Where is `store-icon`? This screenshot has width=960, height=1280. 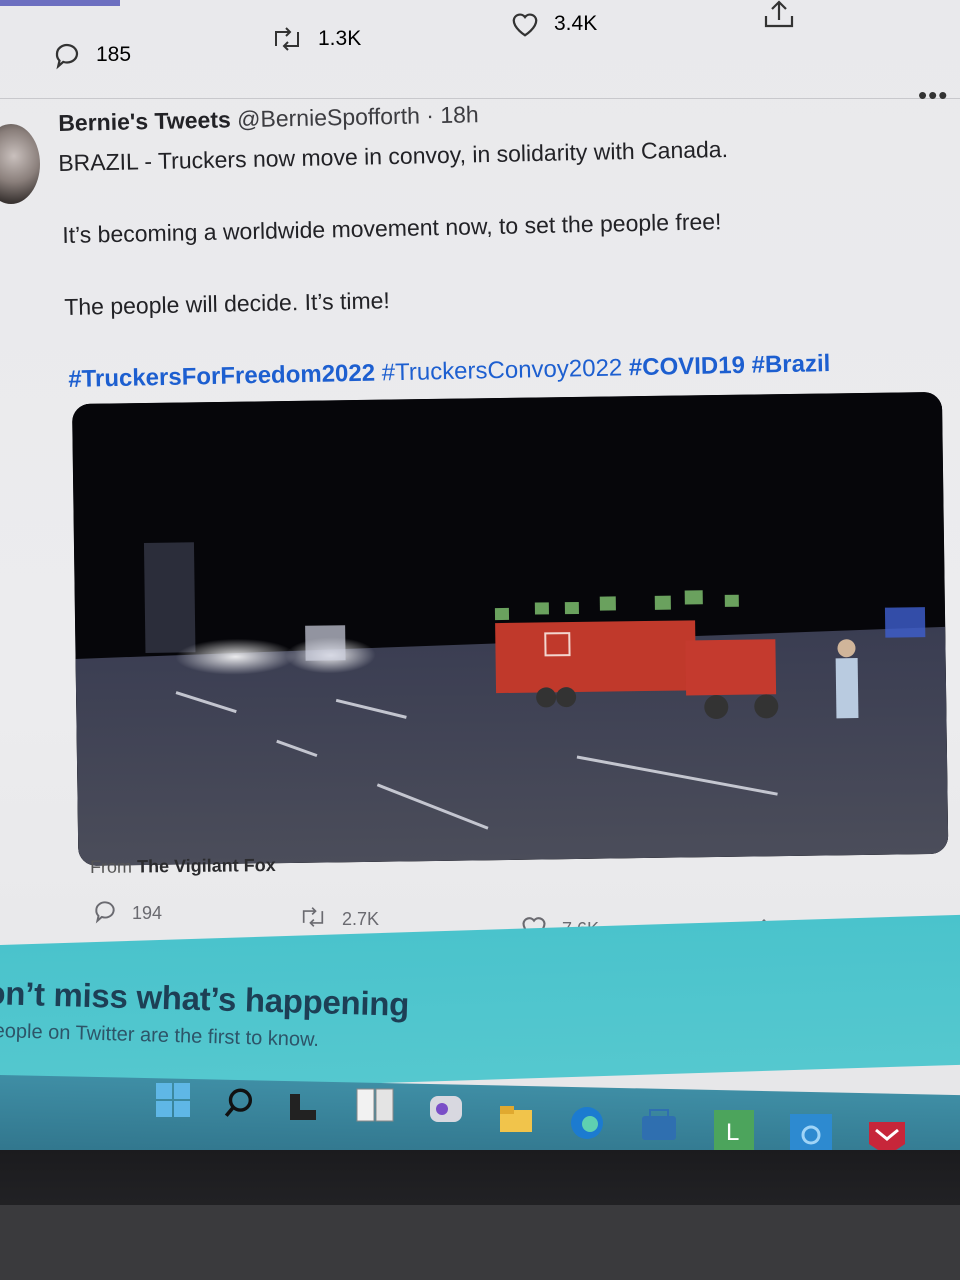 store-icon is located at coordinates (659, 1125).